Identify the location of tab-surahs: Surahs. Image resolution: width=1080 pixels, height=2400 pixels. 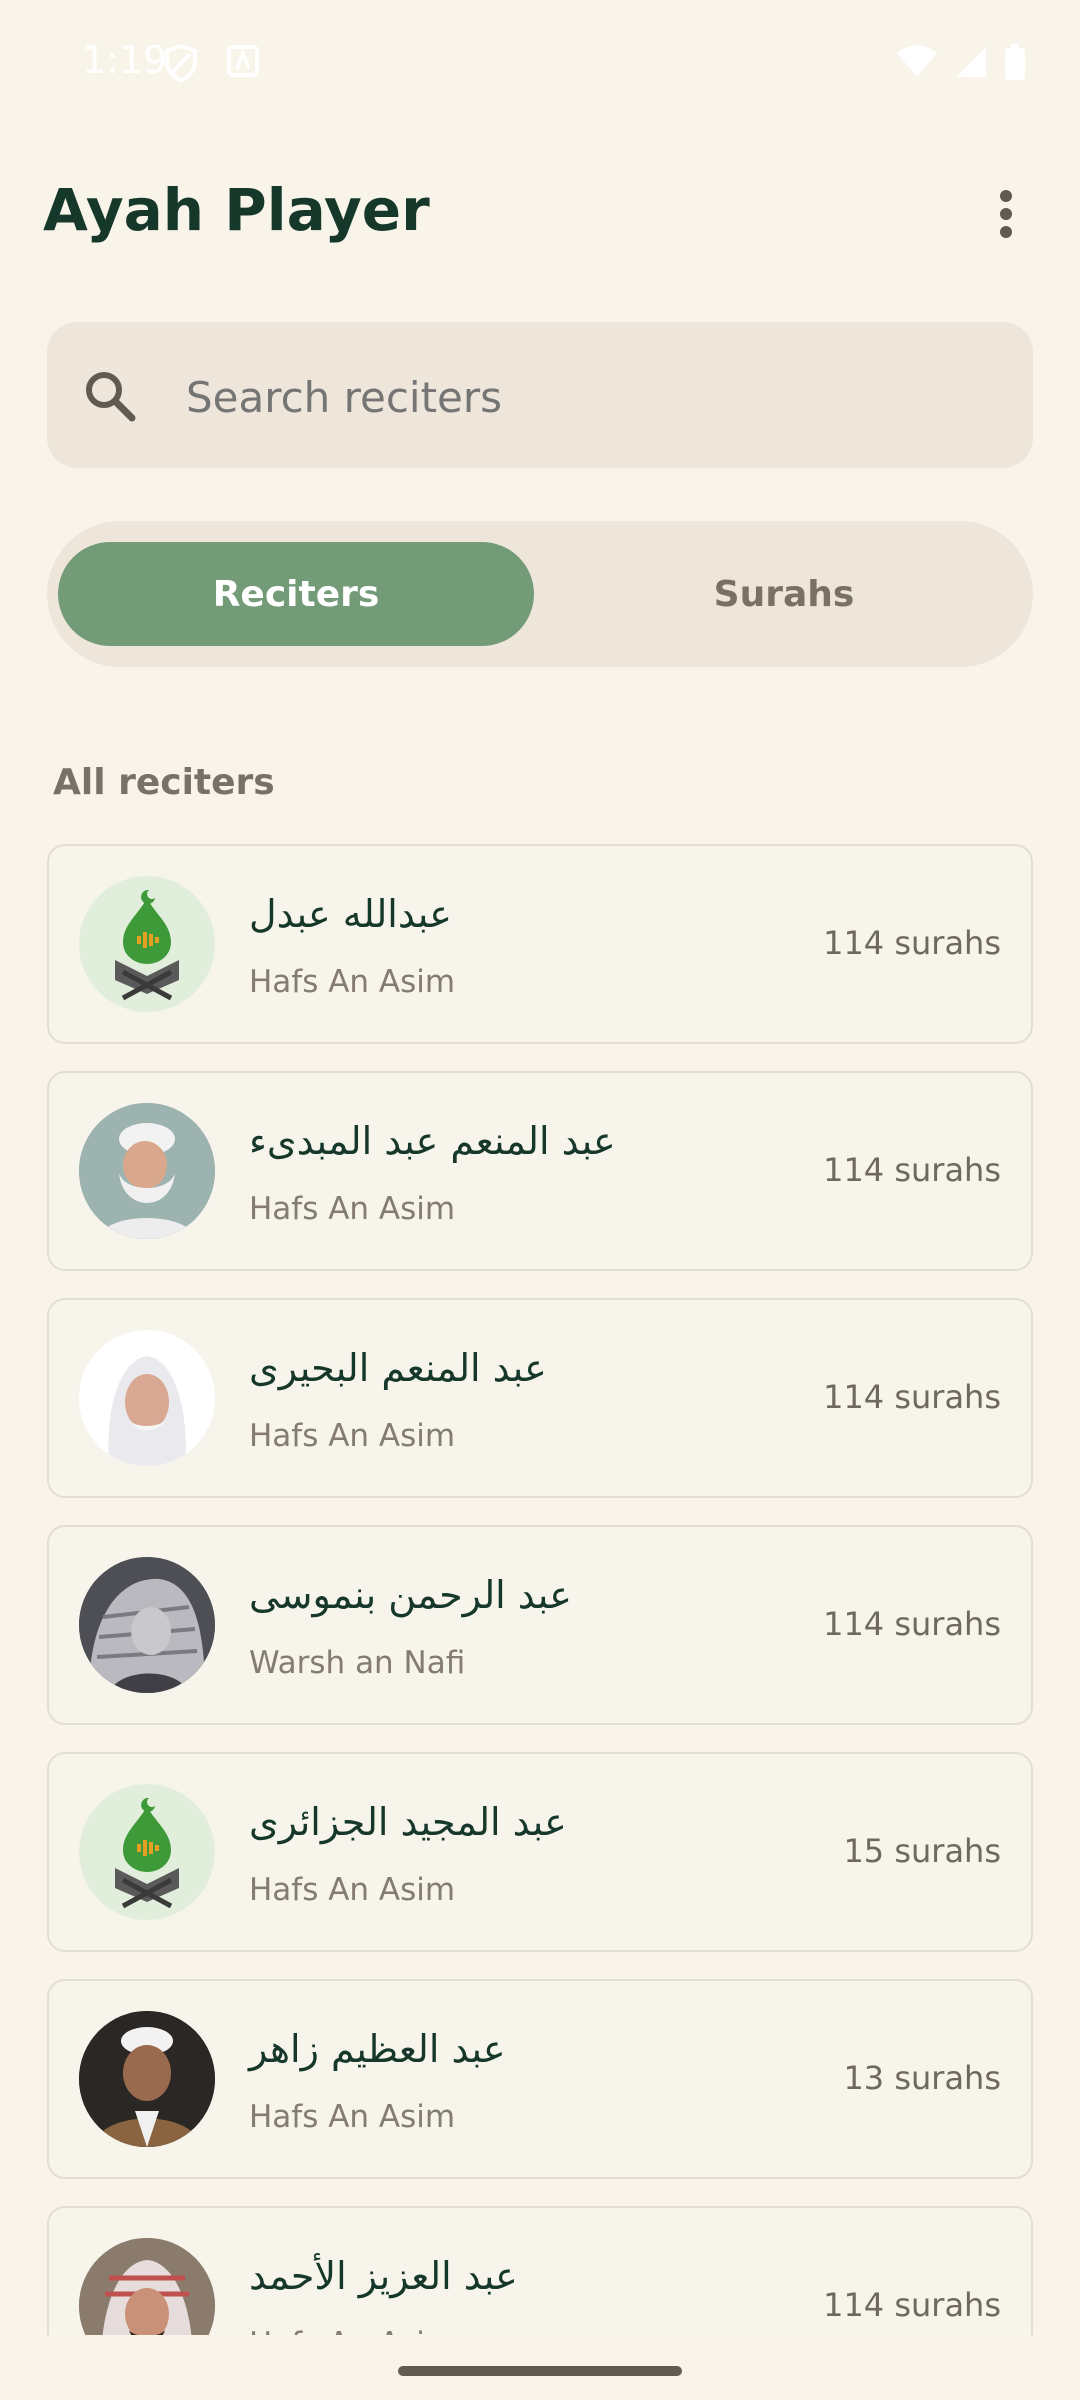
(784, 594).